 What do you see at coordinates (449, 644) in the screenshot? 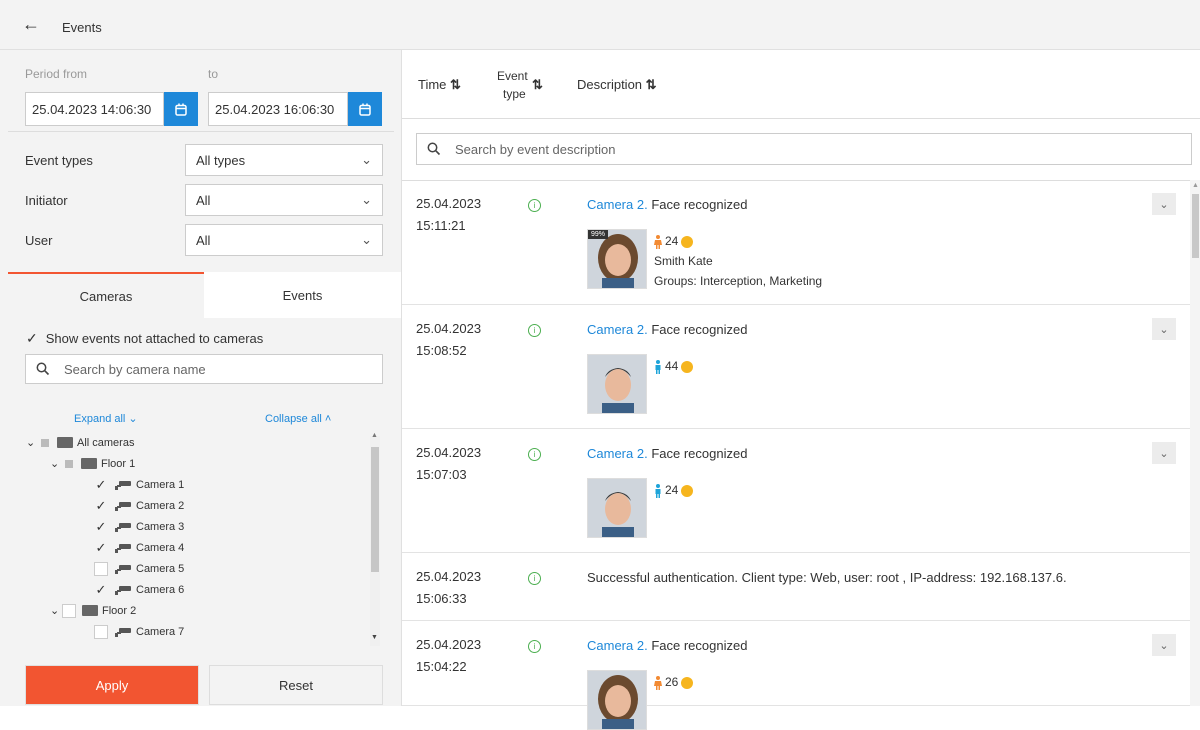
I see `event-date: 25.04.2023` at bounding box center [449, 644].